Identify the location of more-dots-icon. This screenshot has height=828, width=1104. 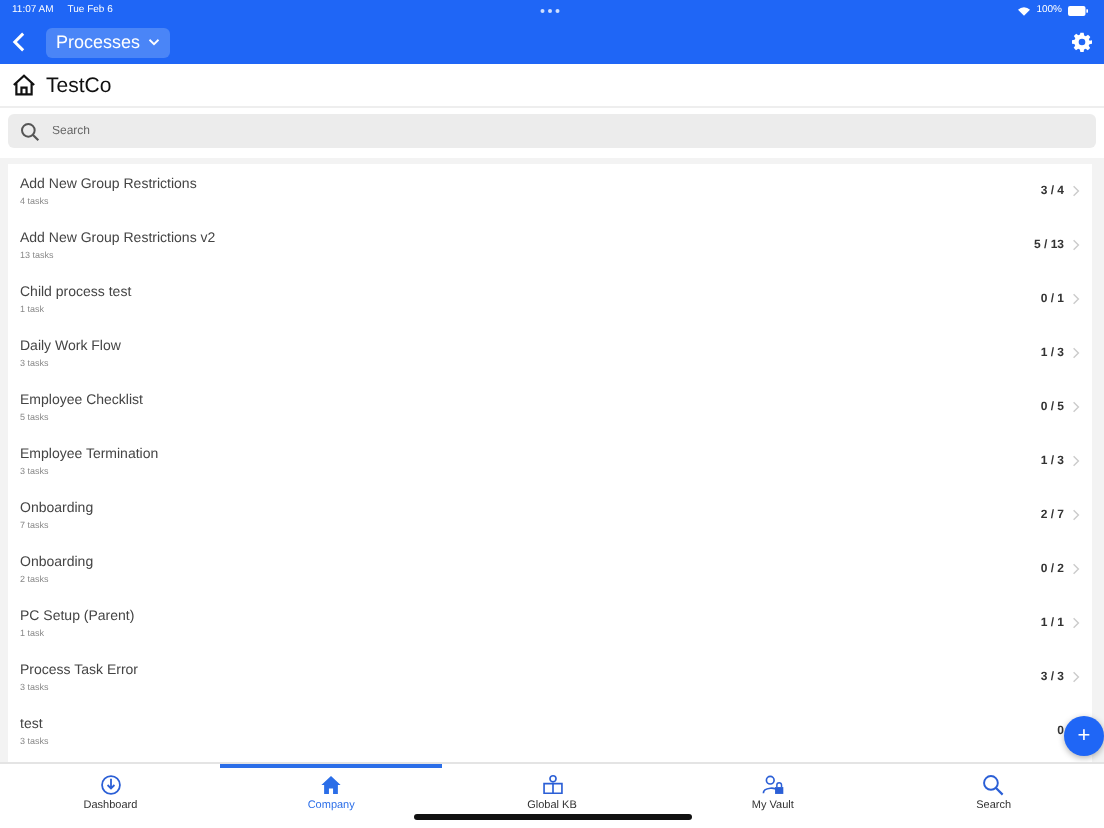
(550, 10).